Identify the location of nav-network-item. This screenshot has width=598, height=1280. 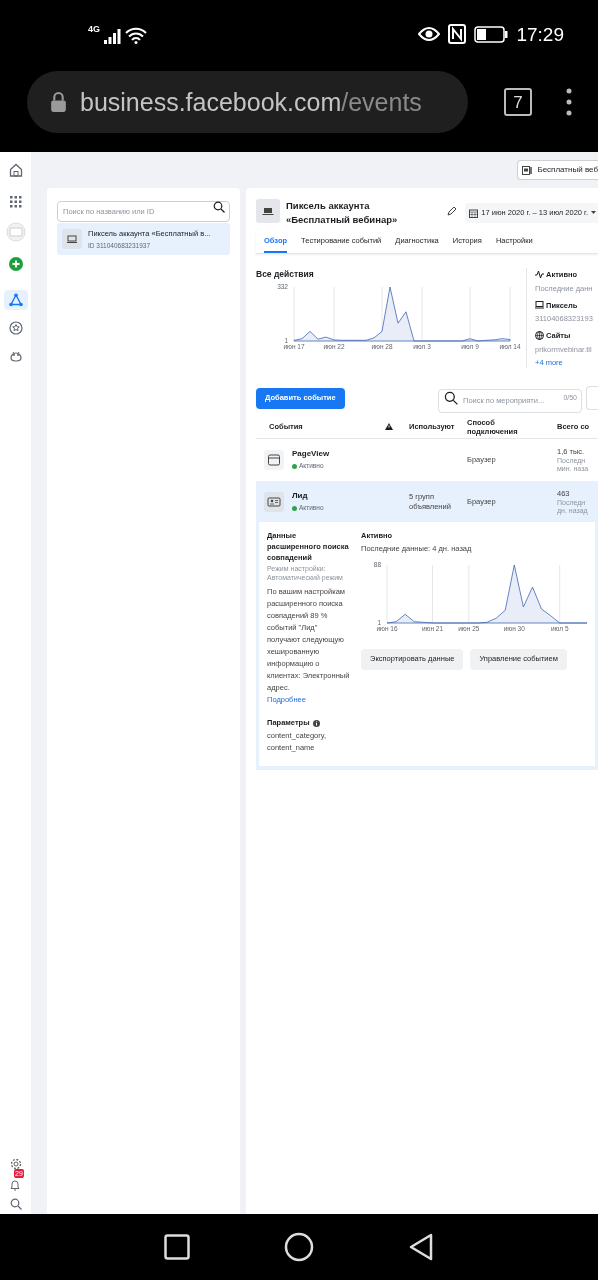
(15, 300).